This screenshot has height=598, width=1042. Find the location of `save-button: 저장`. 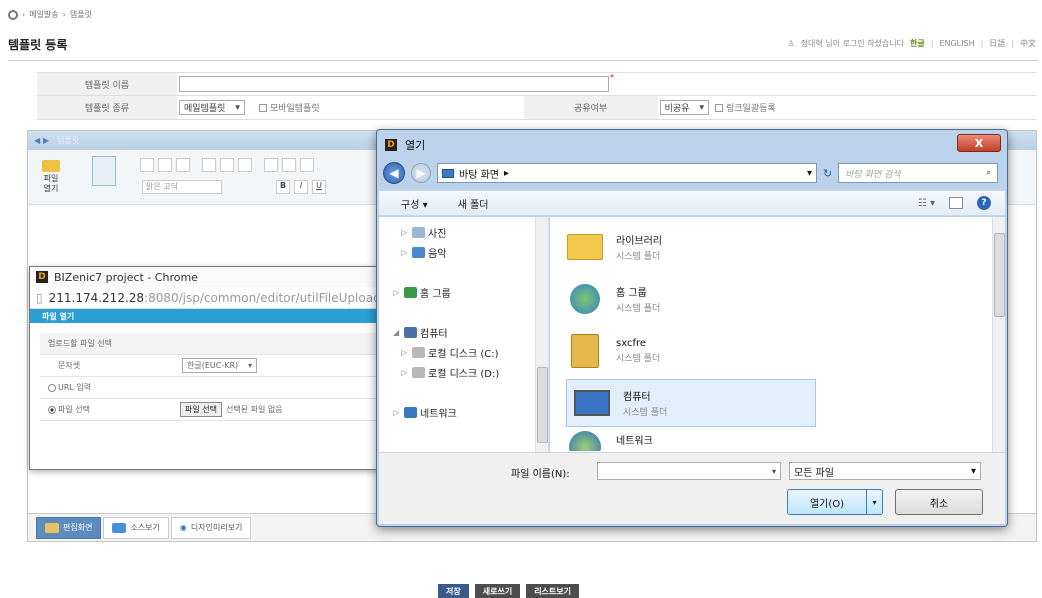

save-button: 저장 is located at coordinates (453, 591).